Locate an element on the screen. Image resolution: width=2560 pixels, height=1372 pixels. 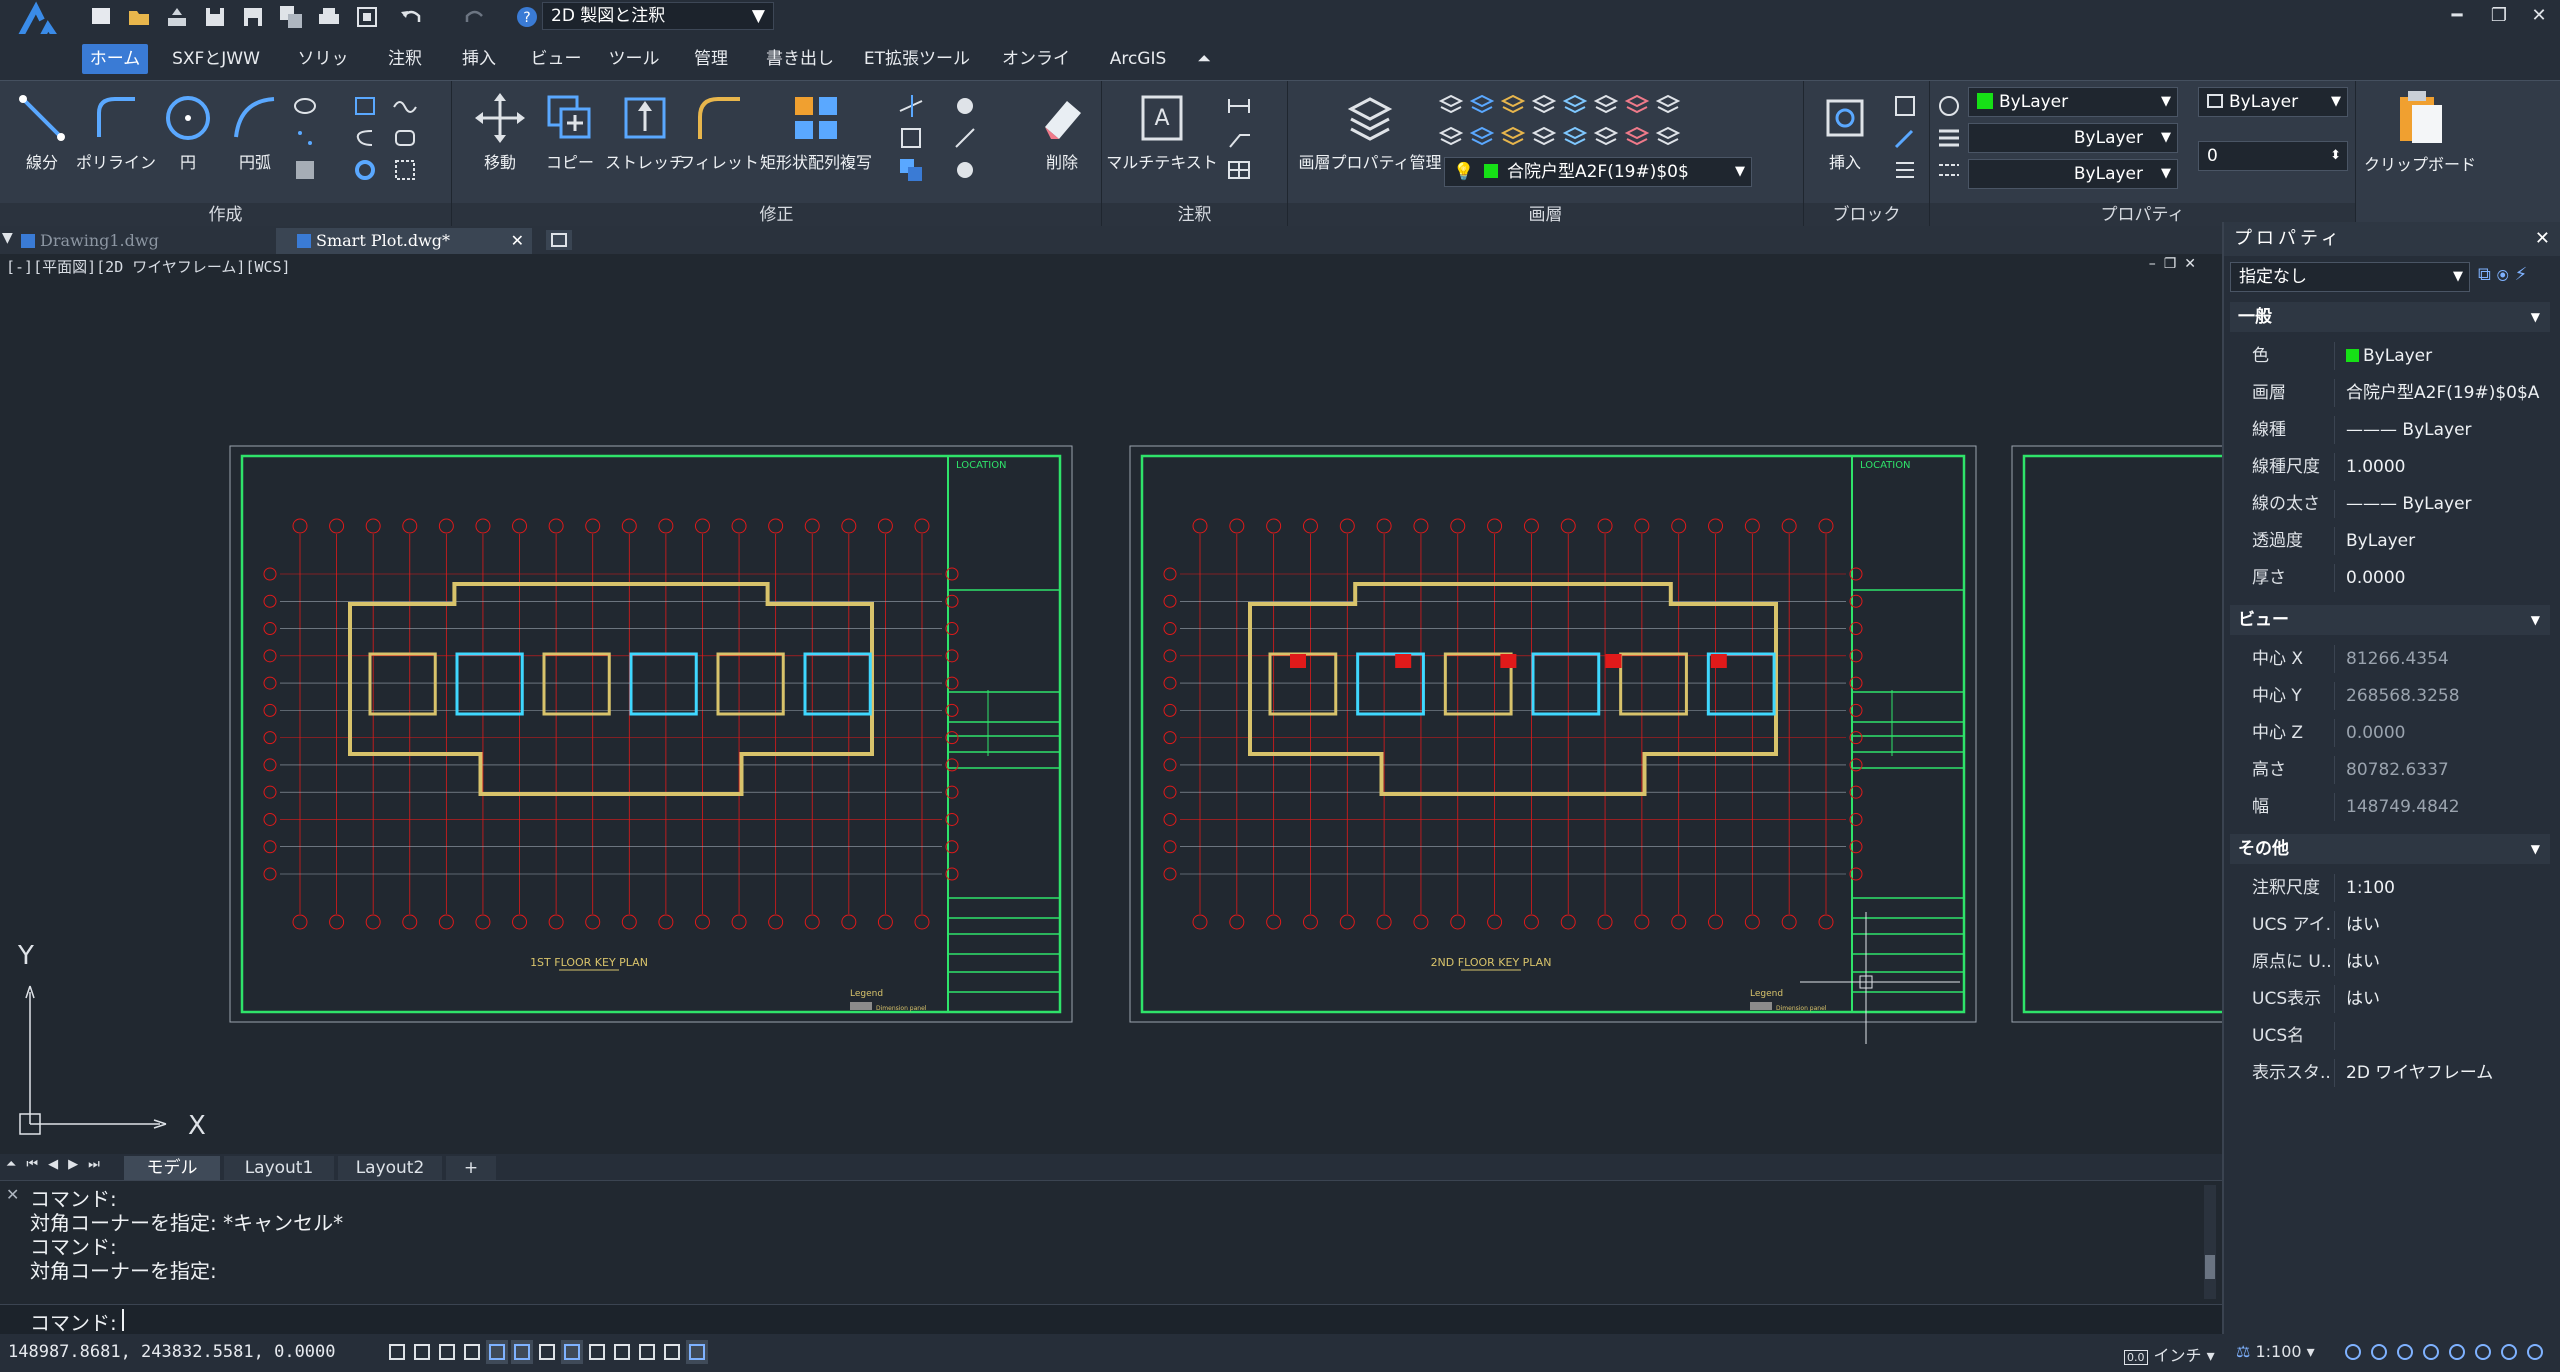
property-row: 表示スタ... 2D ワイヤフレーム is located at coordinates (2390, 1073).